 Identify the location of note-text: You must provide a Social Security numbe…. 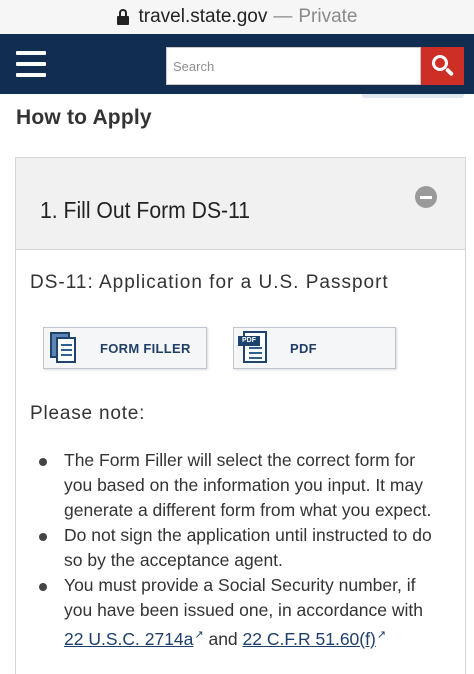
(243, 597).